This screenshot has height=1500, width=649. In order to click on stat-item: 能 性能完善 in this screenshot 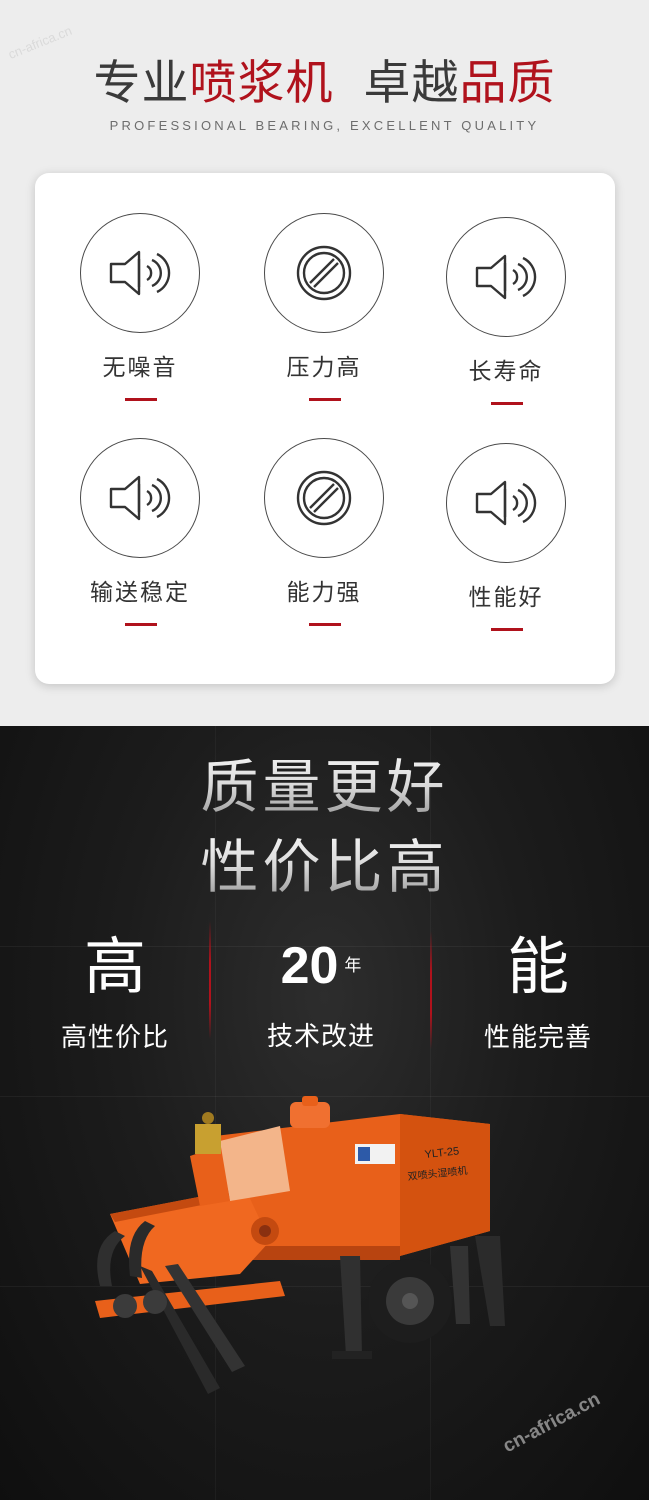, I will do `click(538, 992)`.